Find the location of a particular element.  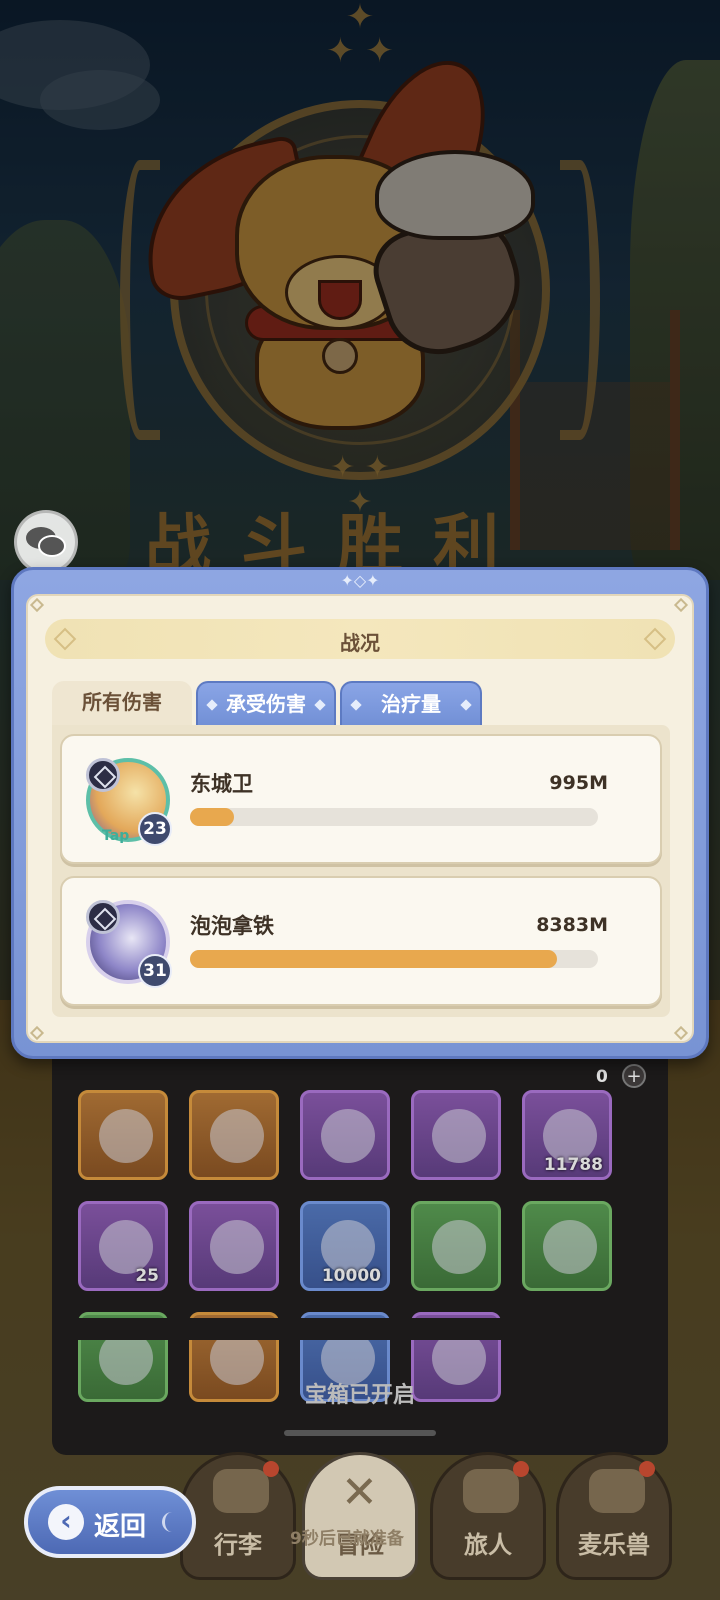

dialog-title-bar: 战况 is located at coordinates (360, 639).